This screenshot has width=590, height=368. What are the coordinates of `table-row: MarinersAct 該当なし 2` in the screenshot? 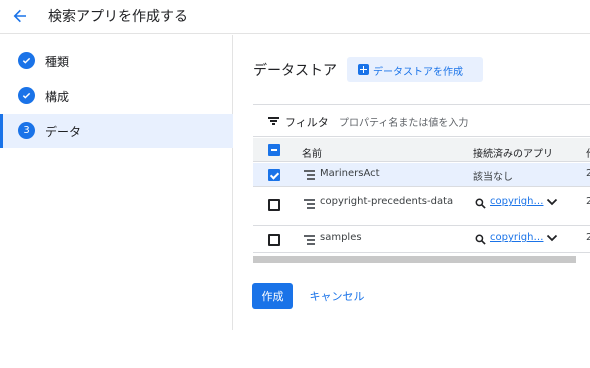 It's located at (421, 175).